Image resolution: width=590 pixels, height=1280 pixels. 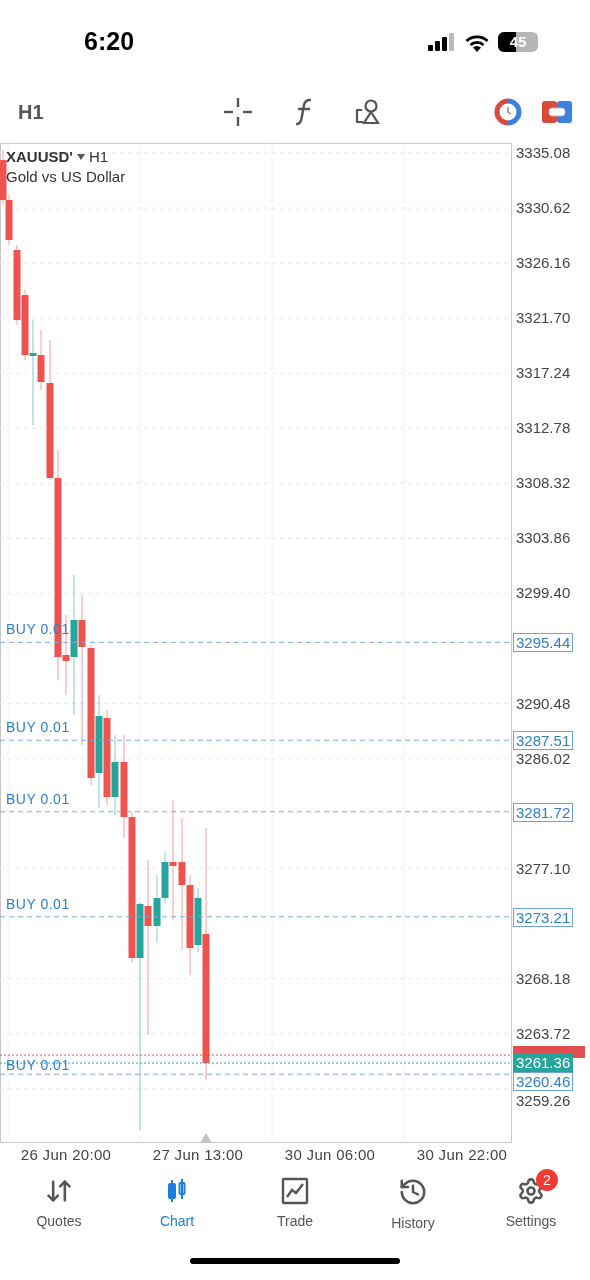 I want to click on crosshair-icon, so click(x=238, y=111).